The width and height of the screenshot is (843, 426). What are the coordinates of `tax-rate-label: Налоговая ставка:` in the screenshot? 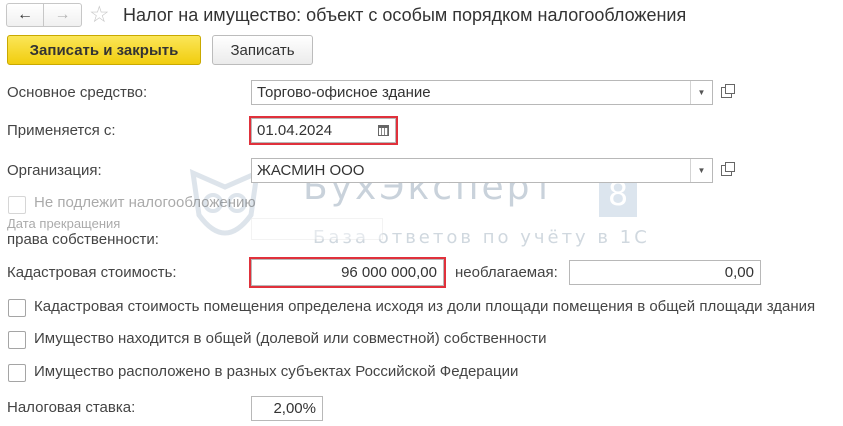 It's located at (71, 407).